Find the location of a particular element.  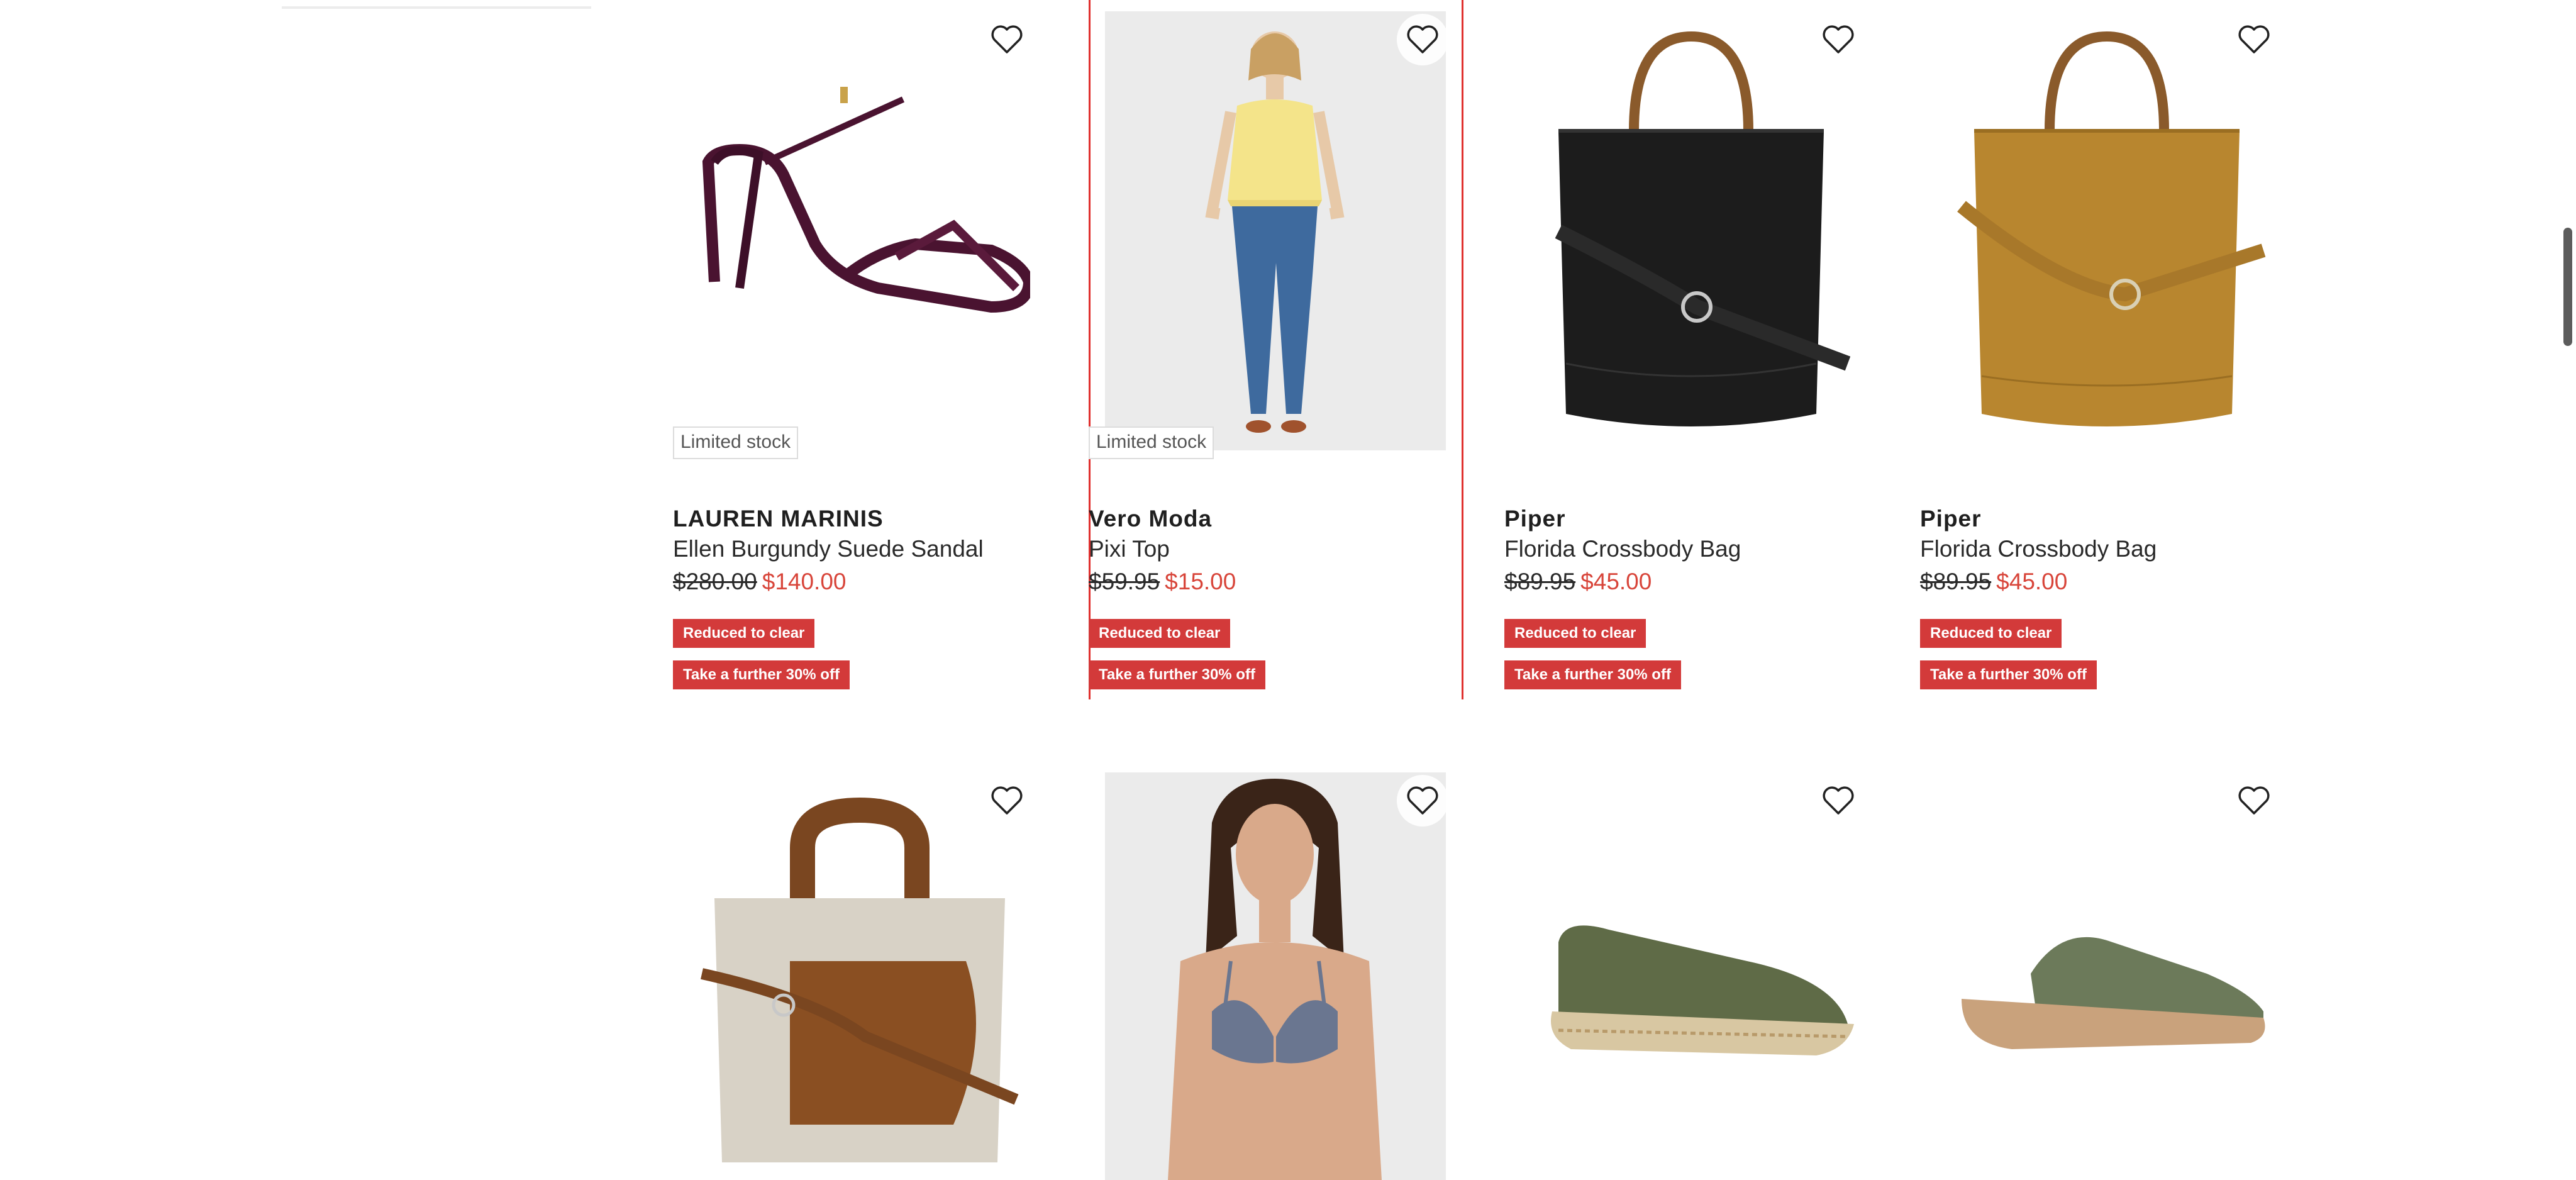

price-block: $280.00 $140.00 is located at coordinates (760, 582).